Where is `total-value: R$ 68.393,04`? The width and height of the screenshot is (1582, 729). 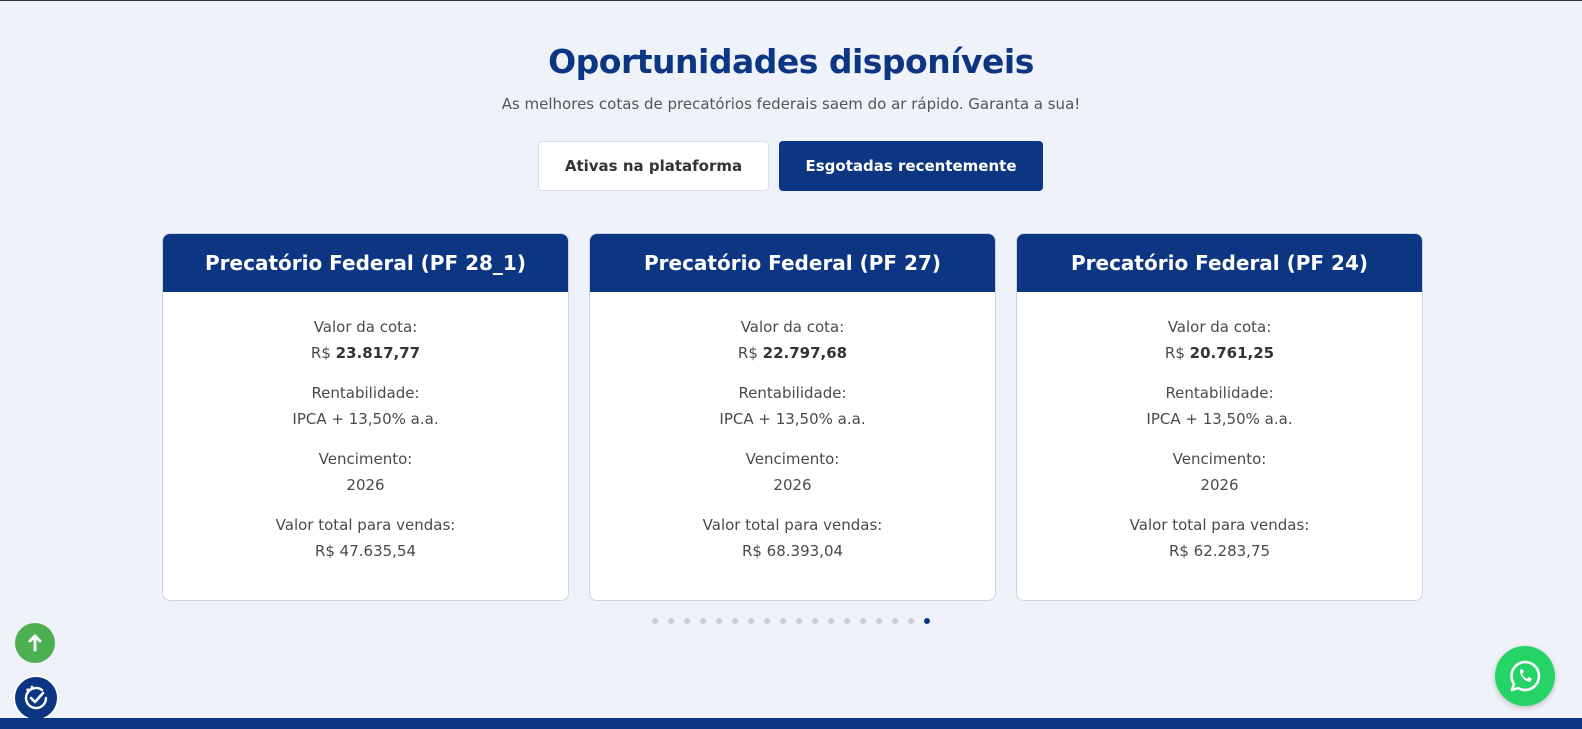
total-value: R$ 68.393,04 is located at coordinates (792, 551).